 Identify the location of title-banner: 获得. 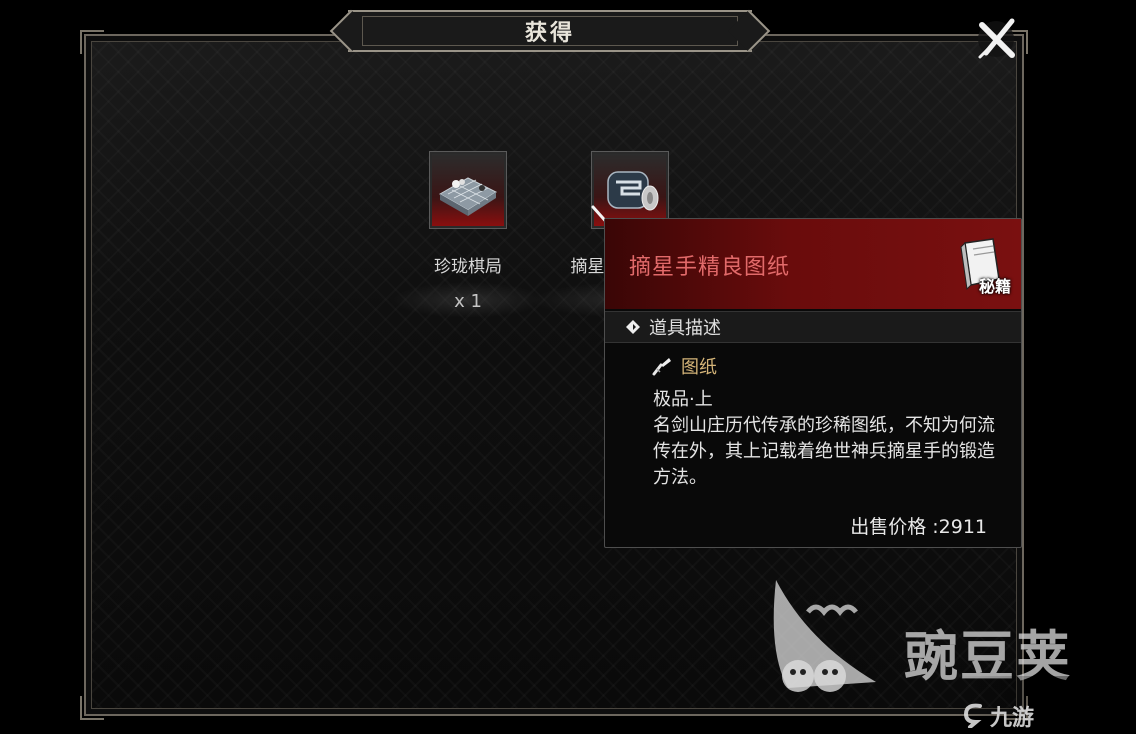
(550, 31).